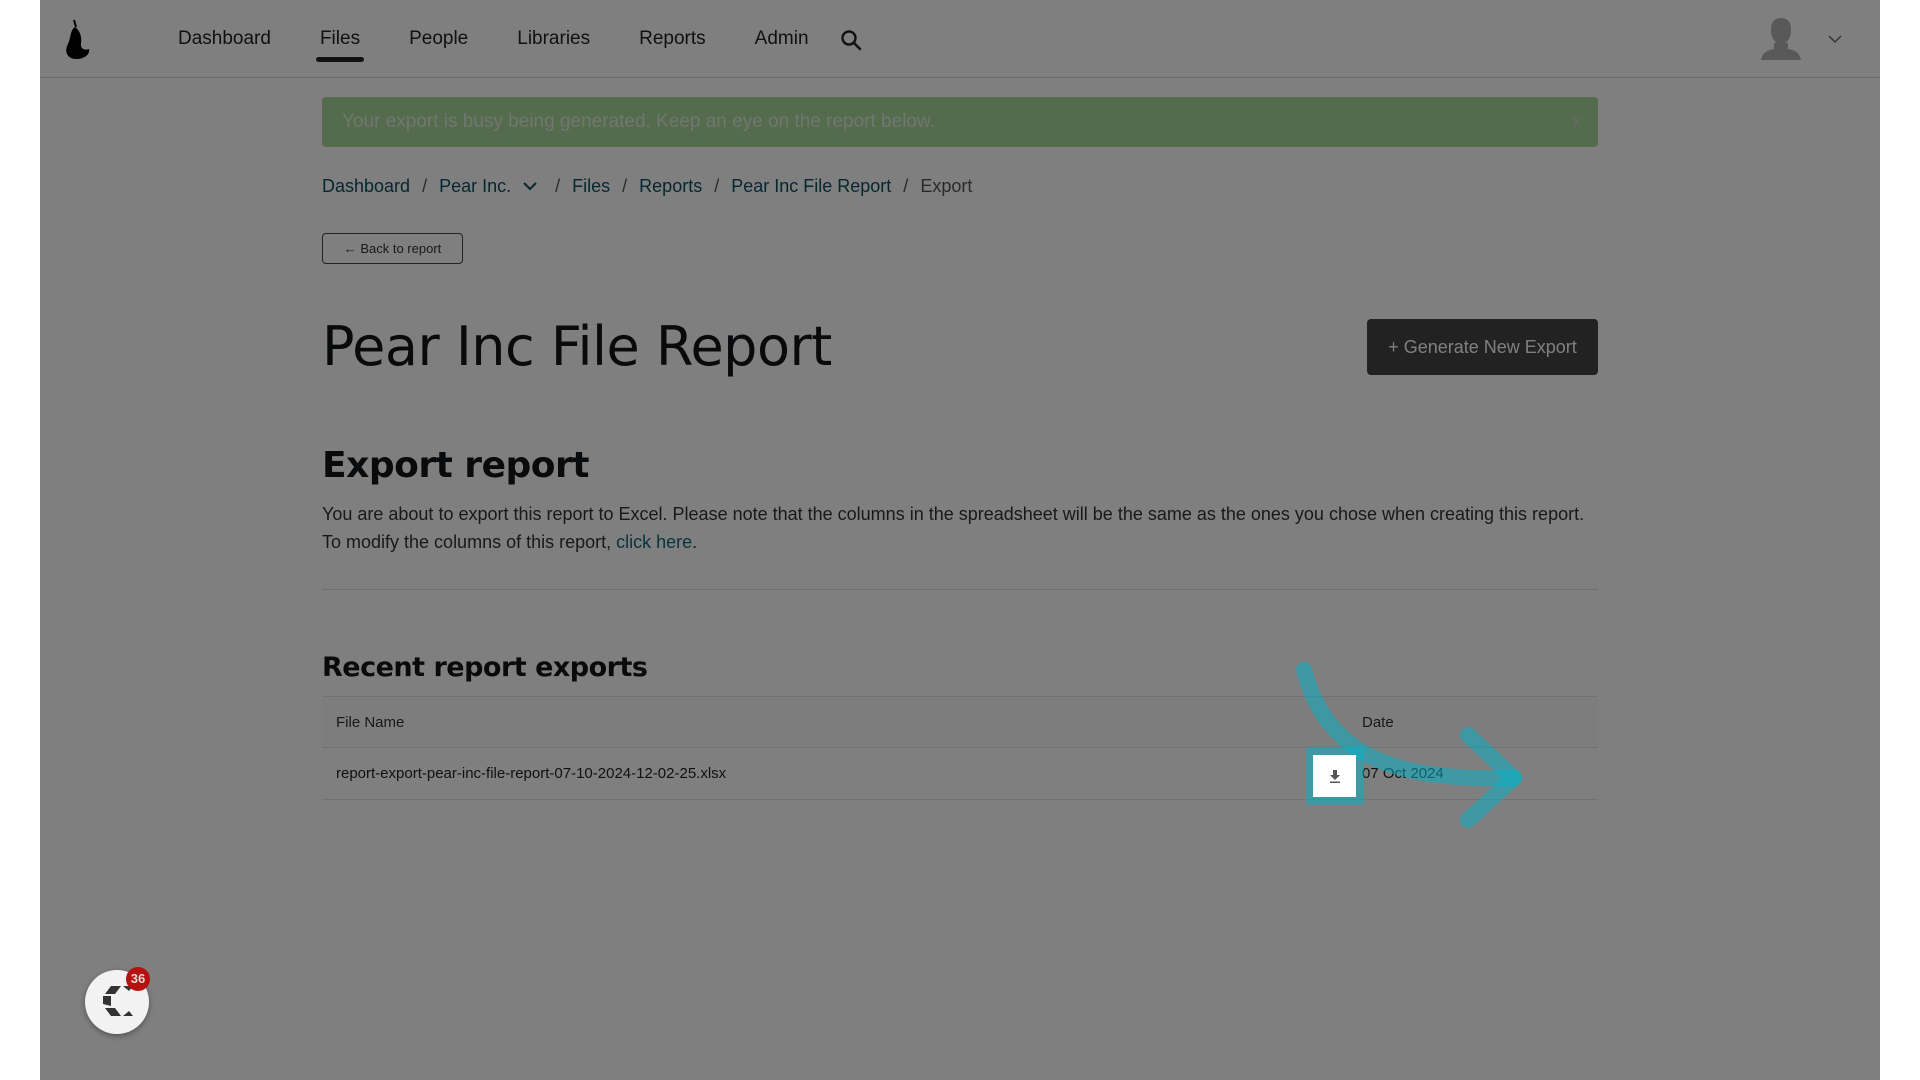 The width and height of the screenshot is (1920, 1080). What do you see at coordinates (77, 39) in the screenshot?
I see `pear-logo-icon` at bounding box center [77, 39].